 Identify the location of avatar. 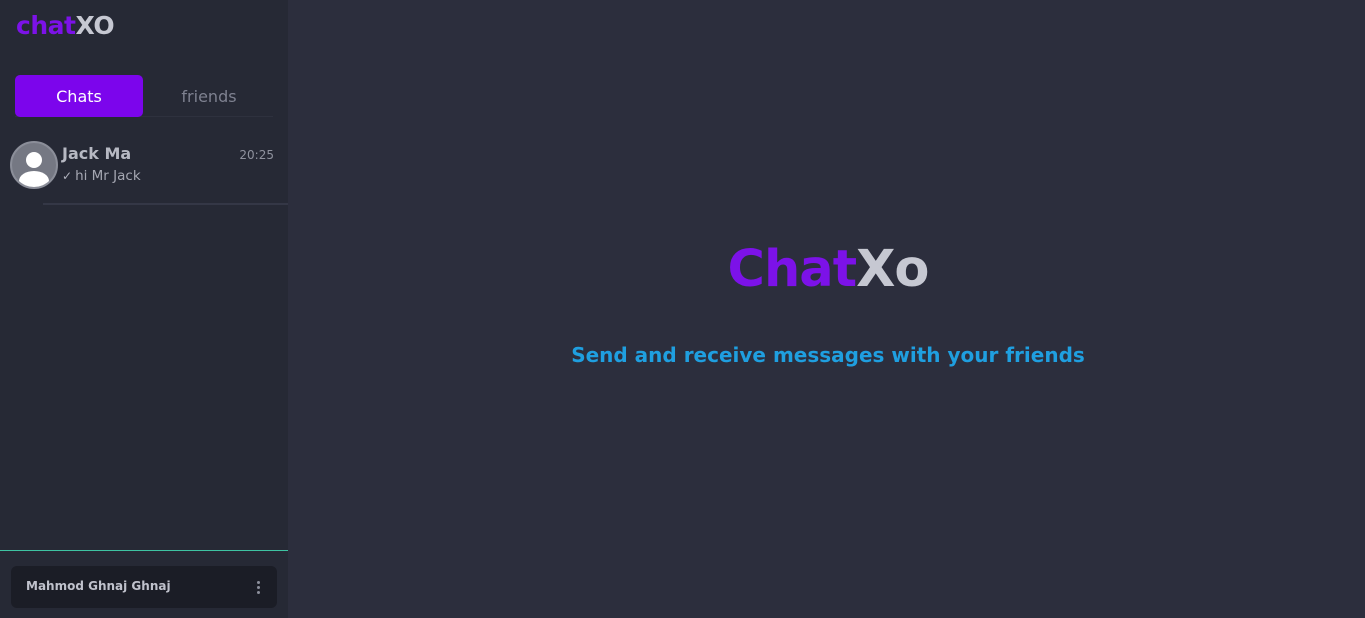
(34, 165).